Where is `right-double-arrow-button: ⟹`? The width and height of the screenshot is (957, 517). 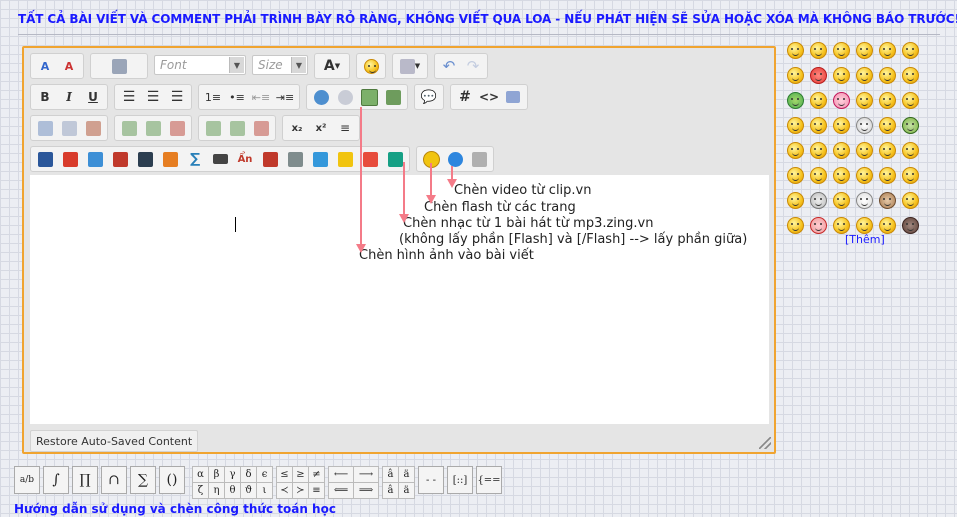 right-double-arrow-button: ⟹ is located at coordinates (366, 490).